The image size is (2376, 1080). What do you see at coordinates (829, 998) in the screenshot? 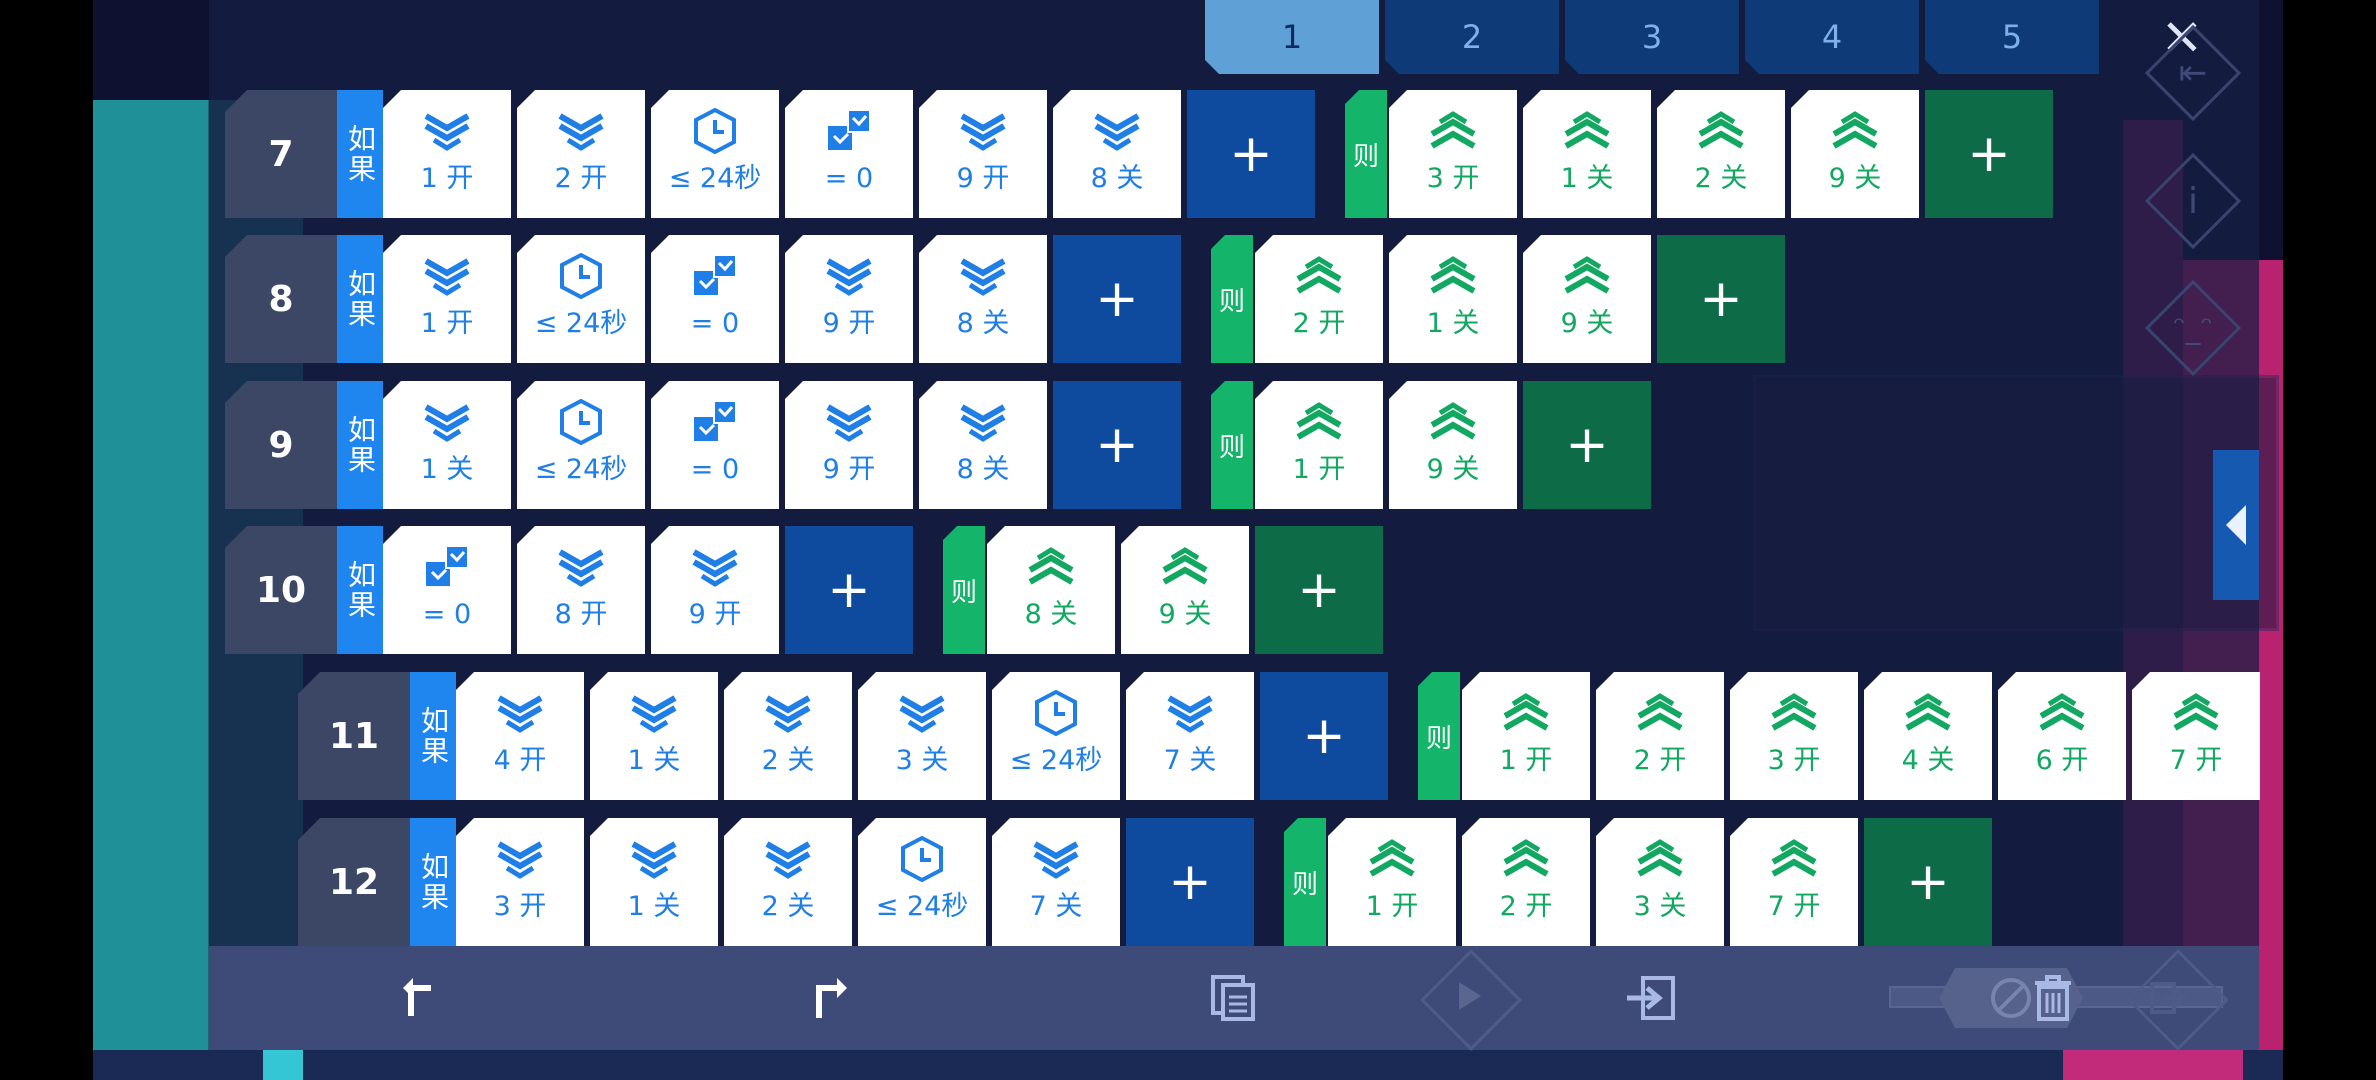
I see `redo-button` at bounding box center [829, 998].